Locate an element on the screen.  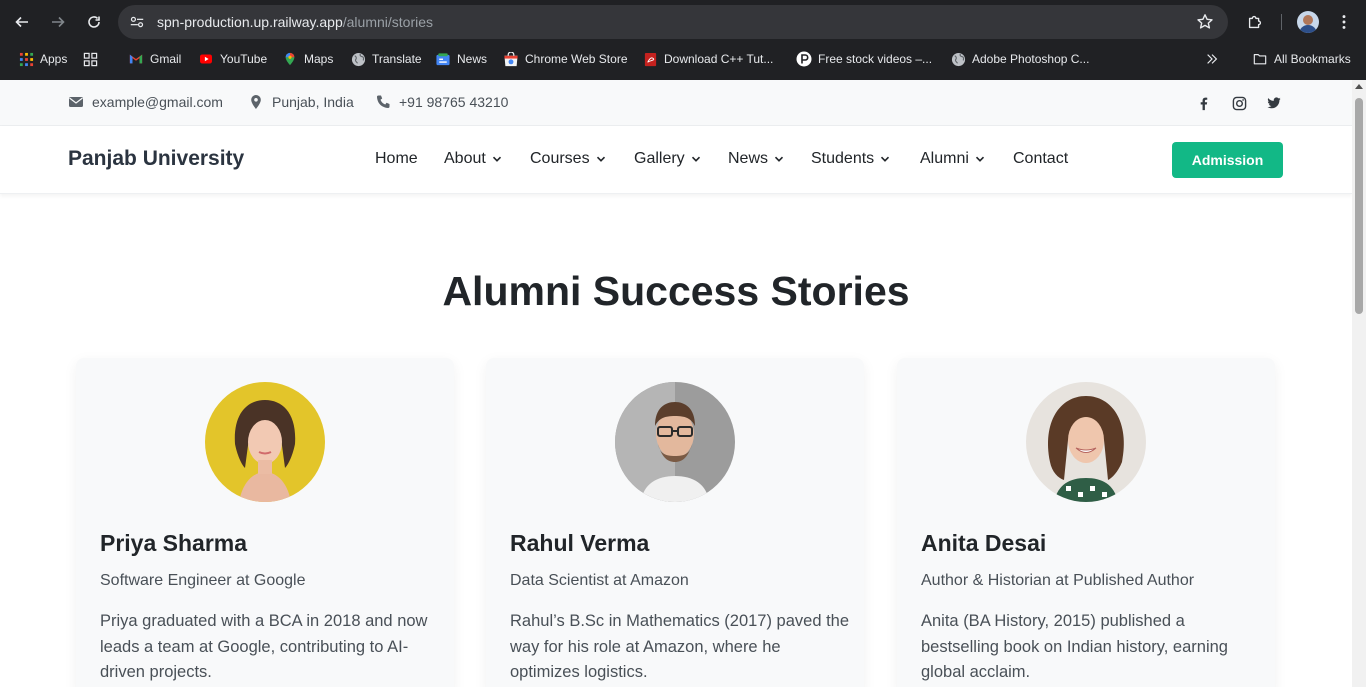
bookmark-label: YouTube is located at coordinates (244, 59).